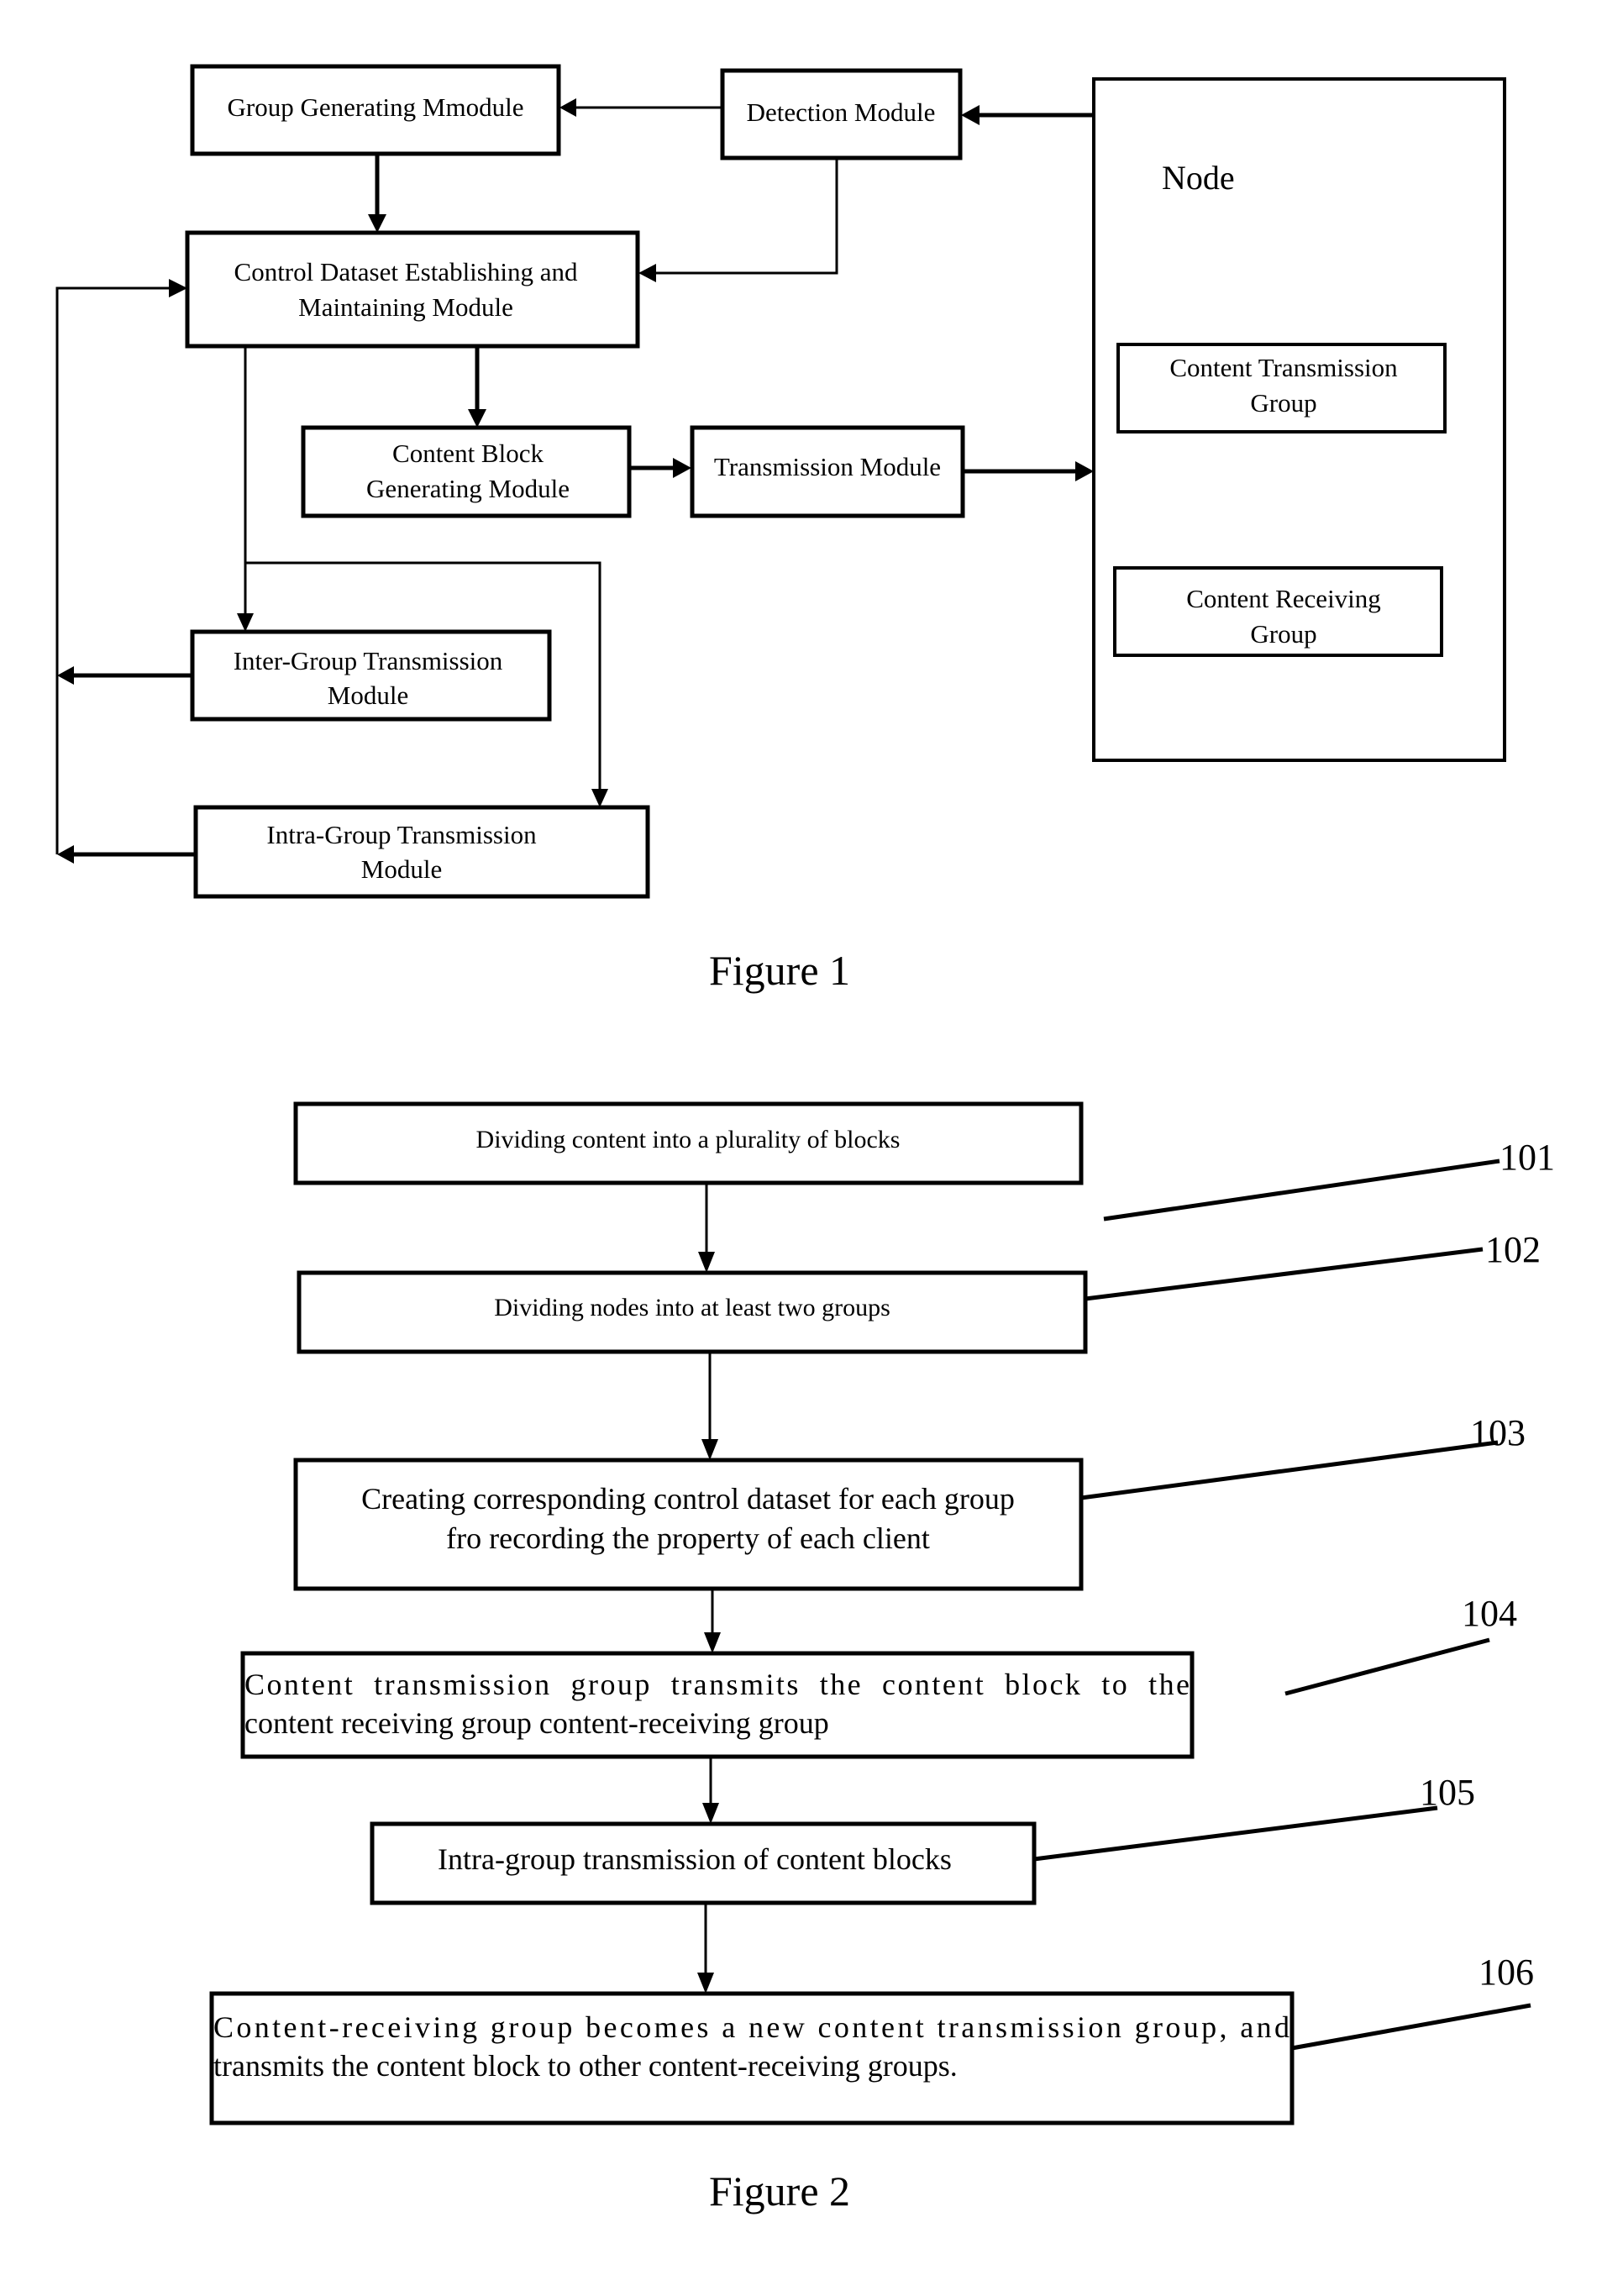 The image size is (1602, 2296). Describe the element at coordinates (371, 675) in the screenshot. I see `inter-group-transmission-module: Inter-Group Transmission Module` at that location.